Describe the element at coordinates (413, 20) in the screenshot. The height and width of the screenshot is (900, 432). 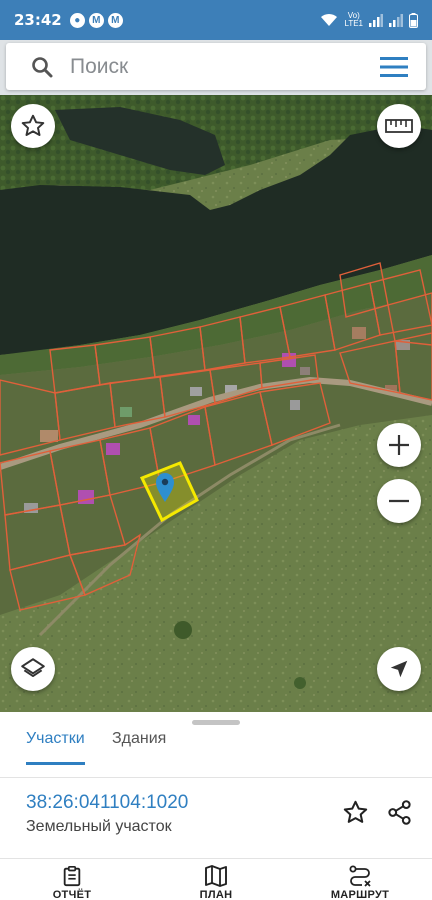
I see `battery-icon` at that location.